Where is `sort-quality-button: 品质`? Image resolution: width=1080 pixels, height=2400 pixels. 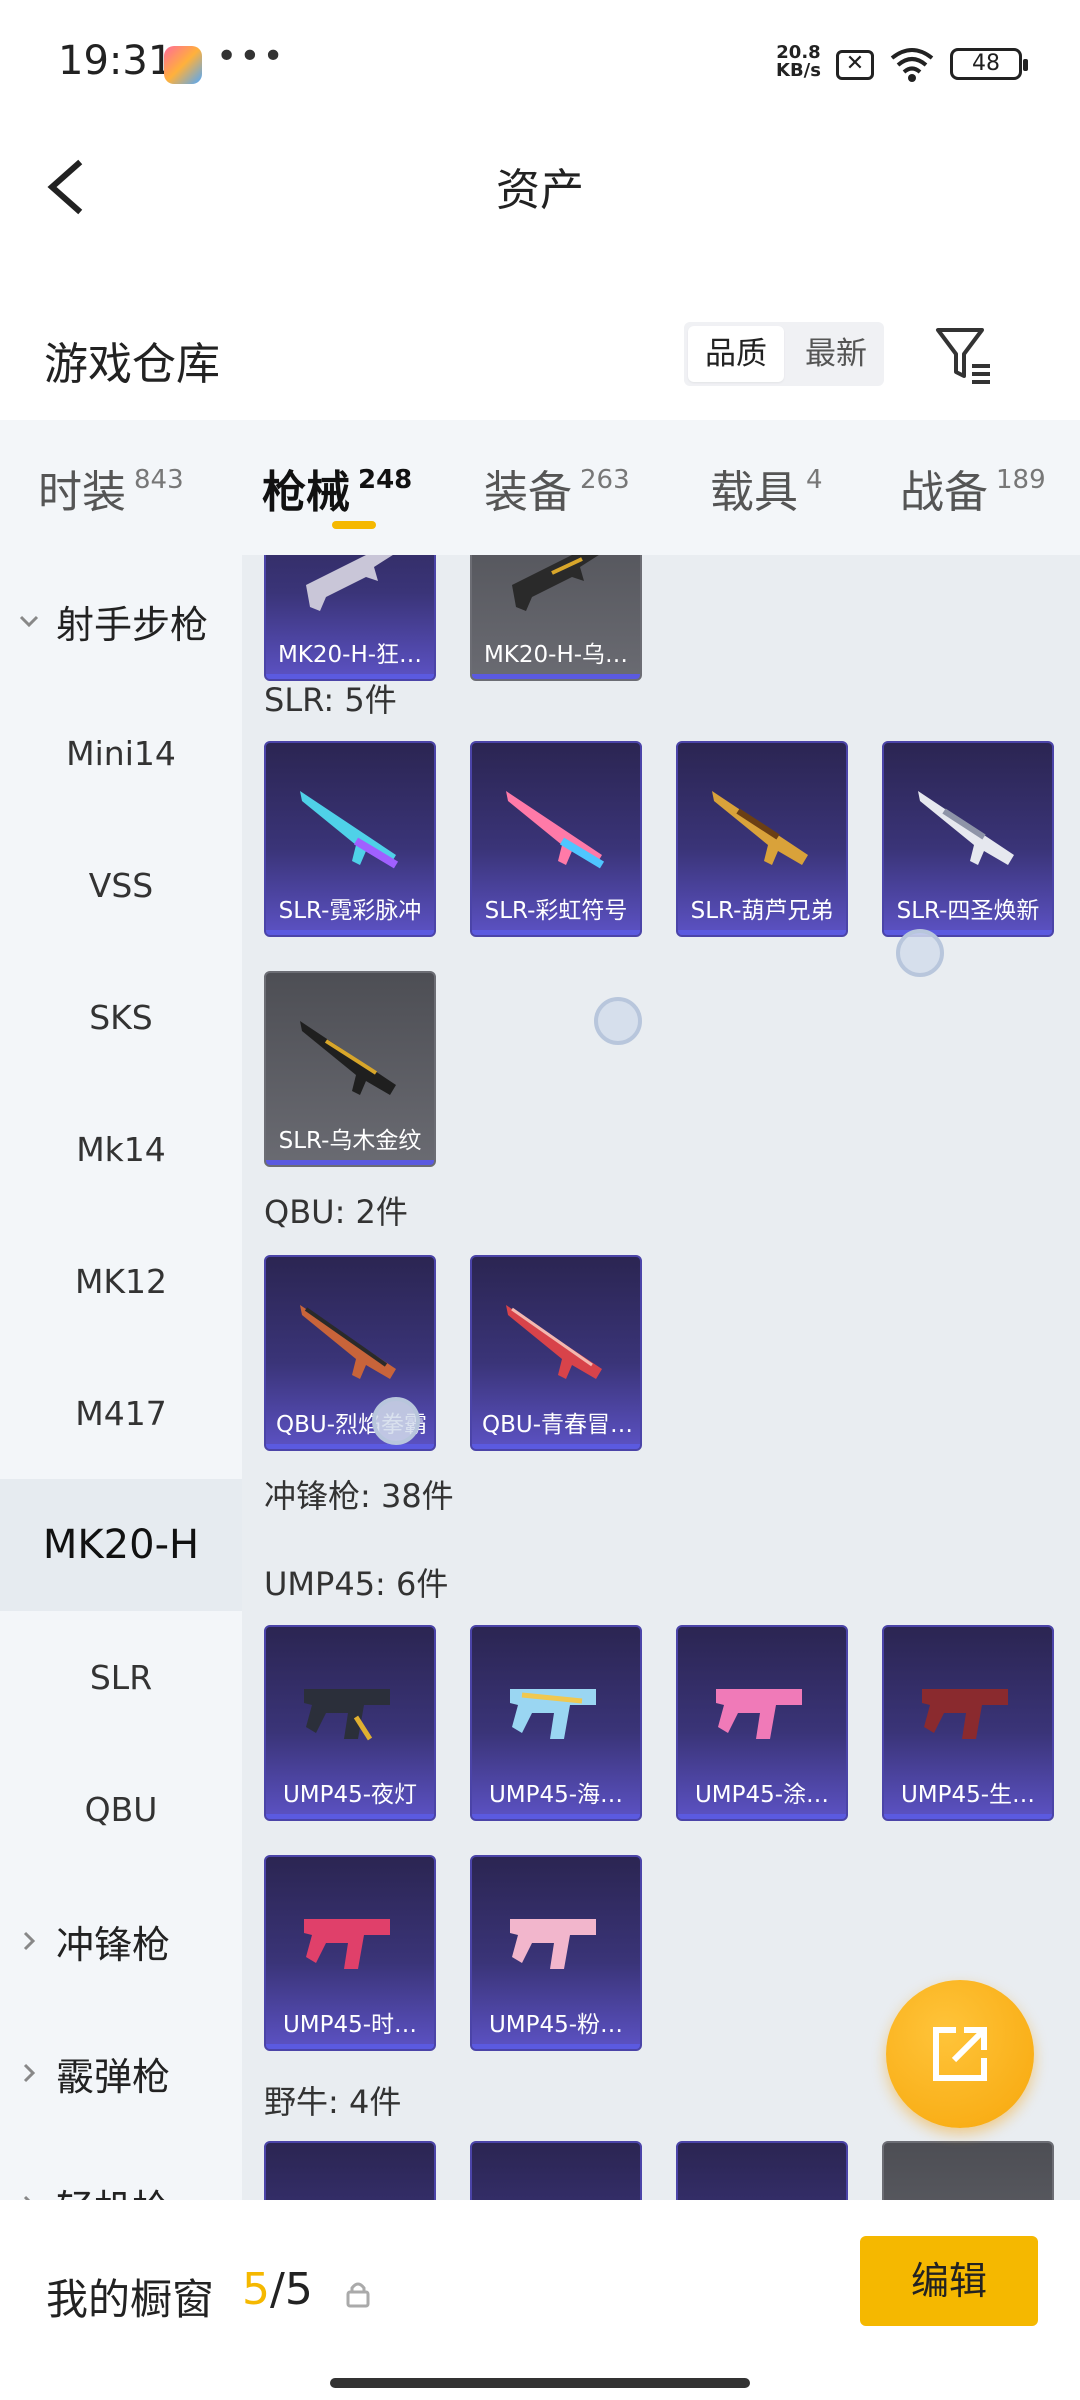
sort-quality-button: 品质 is located at coordinates (736, 354).